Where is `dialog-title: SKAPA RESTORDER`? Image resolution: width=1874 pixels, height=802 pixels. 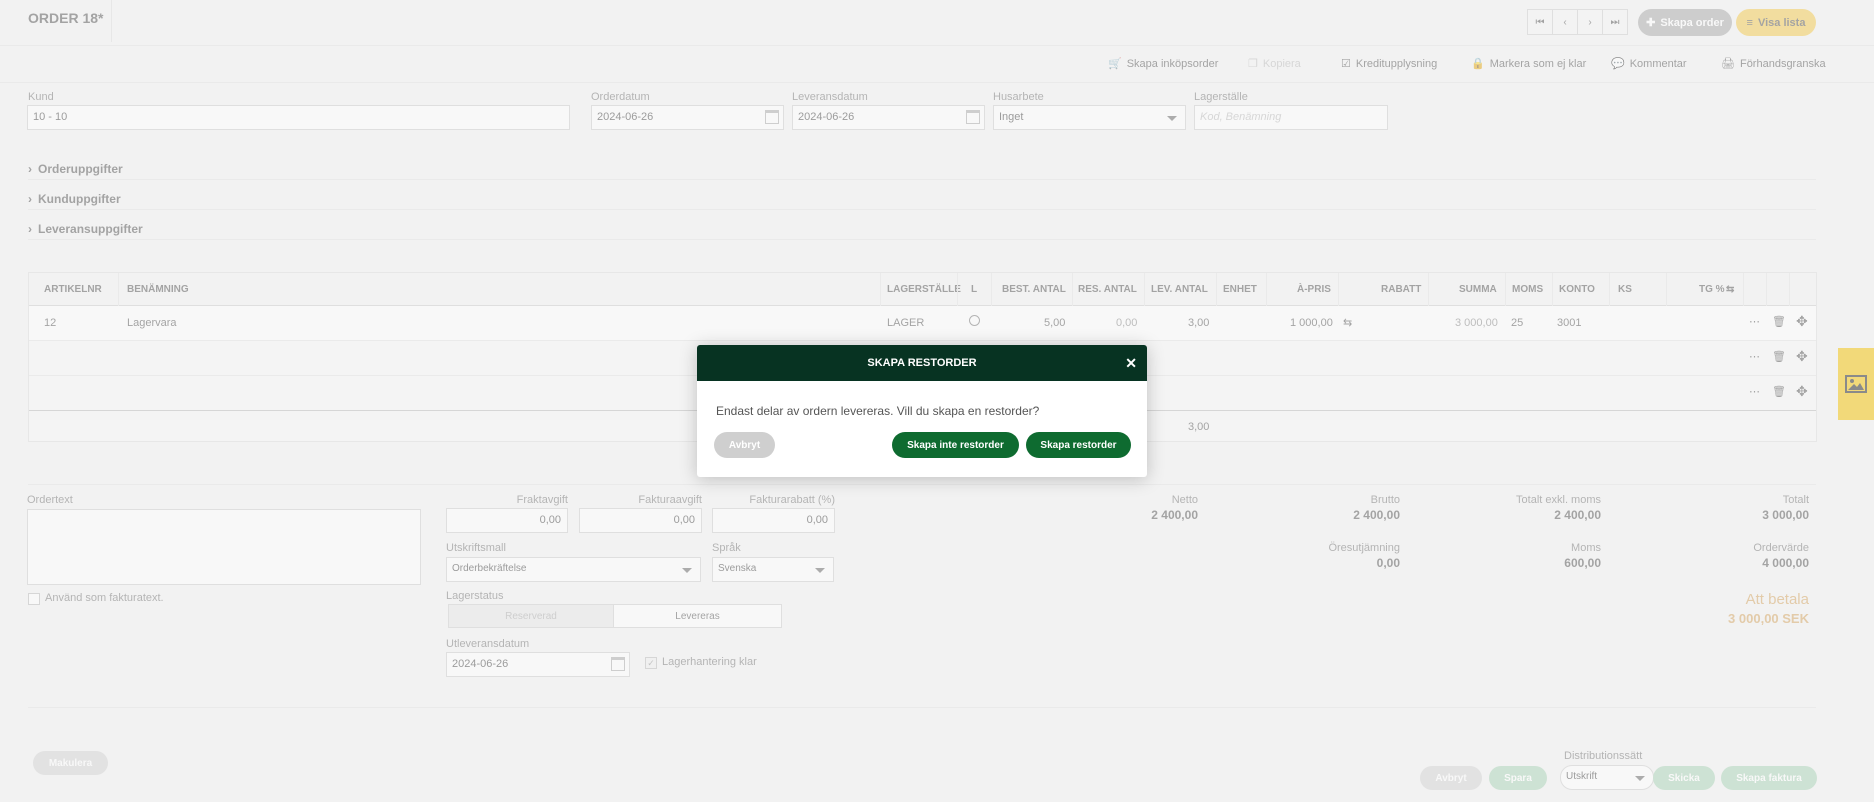 dialog-title: SKAPA RESTORDER is located at coordinates (922, 363).